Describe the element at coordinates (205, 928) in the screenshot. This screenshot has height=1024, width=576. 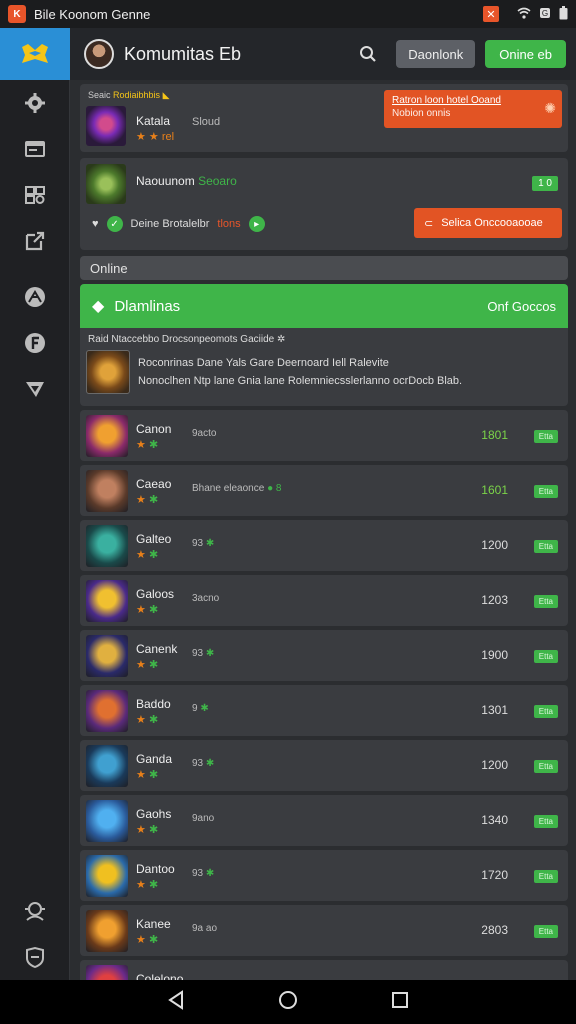
I see `row-meta: 9a ao` at that location.